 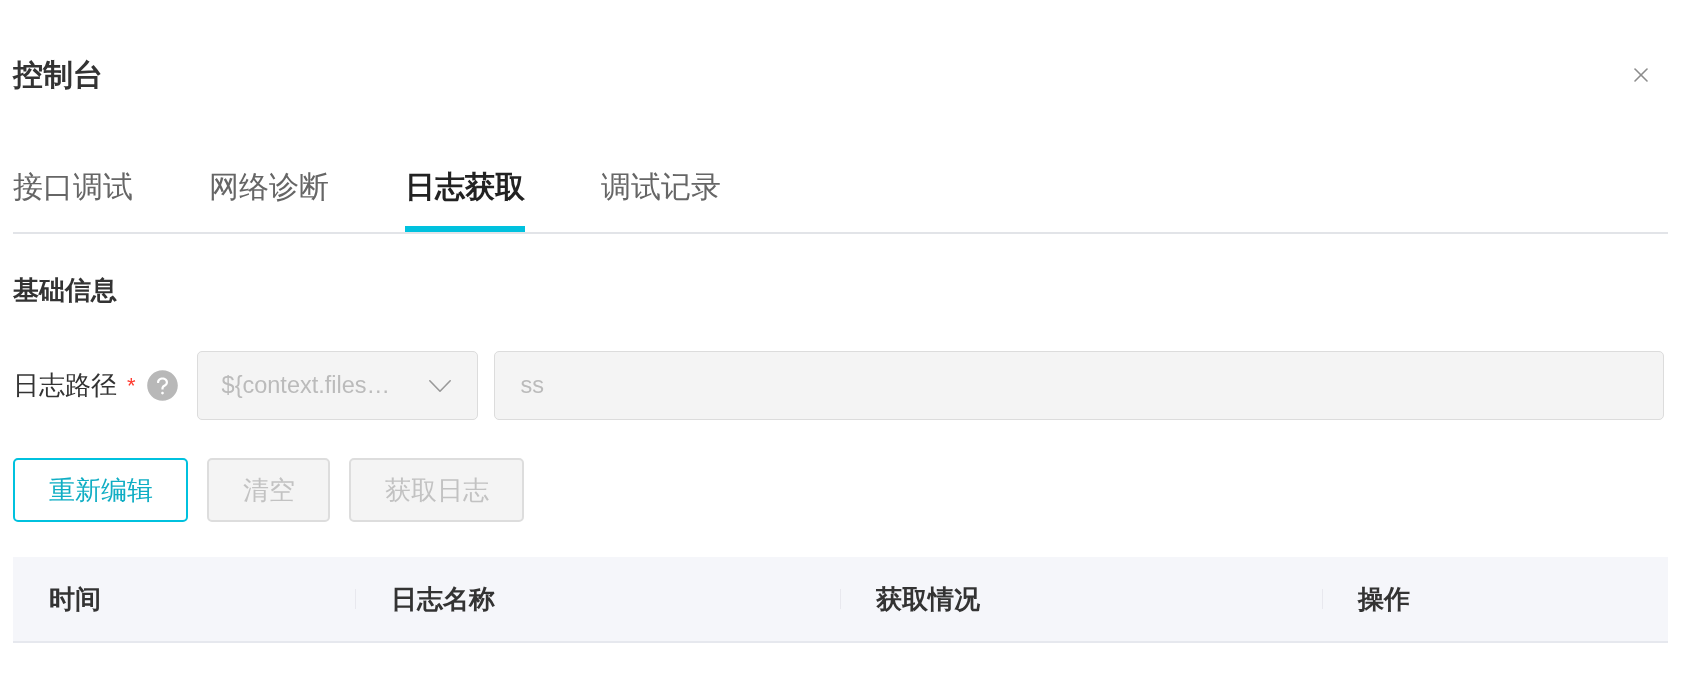 I want to click on chevron-down-icon, so click(x=439, y=385).